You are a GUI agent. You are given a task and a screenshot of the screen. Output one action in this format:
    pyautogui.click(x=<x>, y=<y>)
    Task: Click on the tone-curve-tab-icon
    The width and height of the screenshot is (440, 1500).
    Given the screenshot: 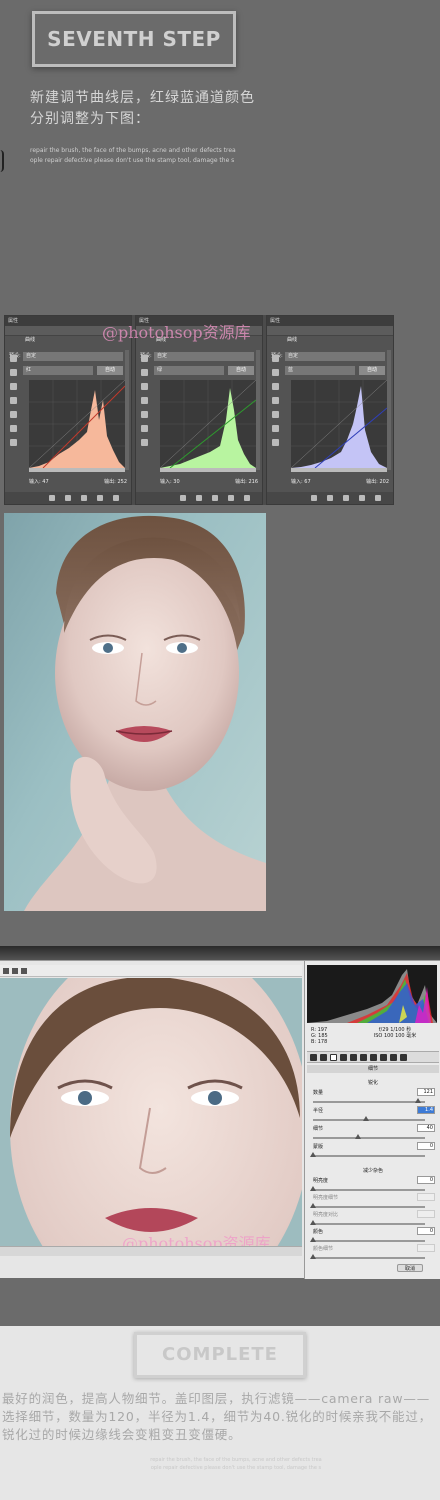 What is the action you would take?
    pyautogui.click(x=323, y=1057)
    